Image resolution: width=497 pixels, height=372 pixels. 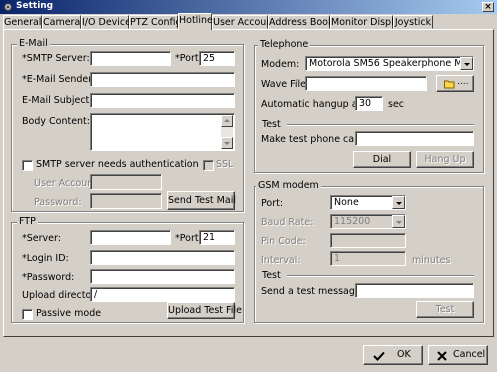 I want to click on telephone-test-divider, so click(x=380, y=125).